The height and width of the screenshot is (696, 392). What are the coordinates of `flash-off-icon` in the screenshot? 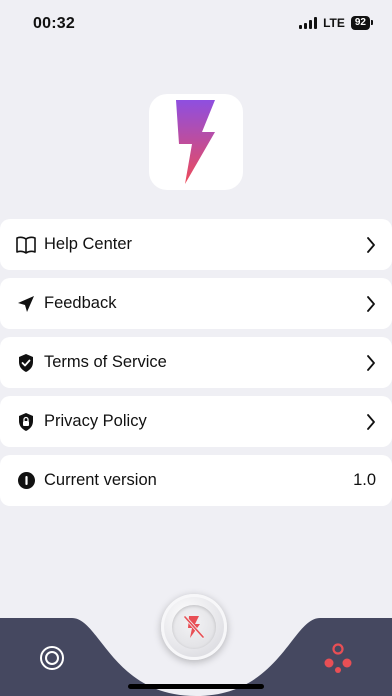 It's located at (194, 627).